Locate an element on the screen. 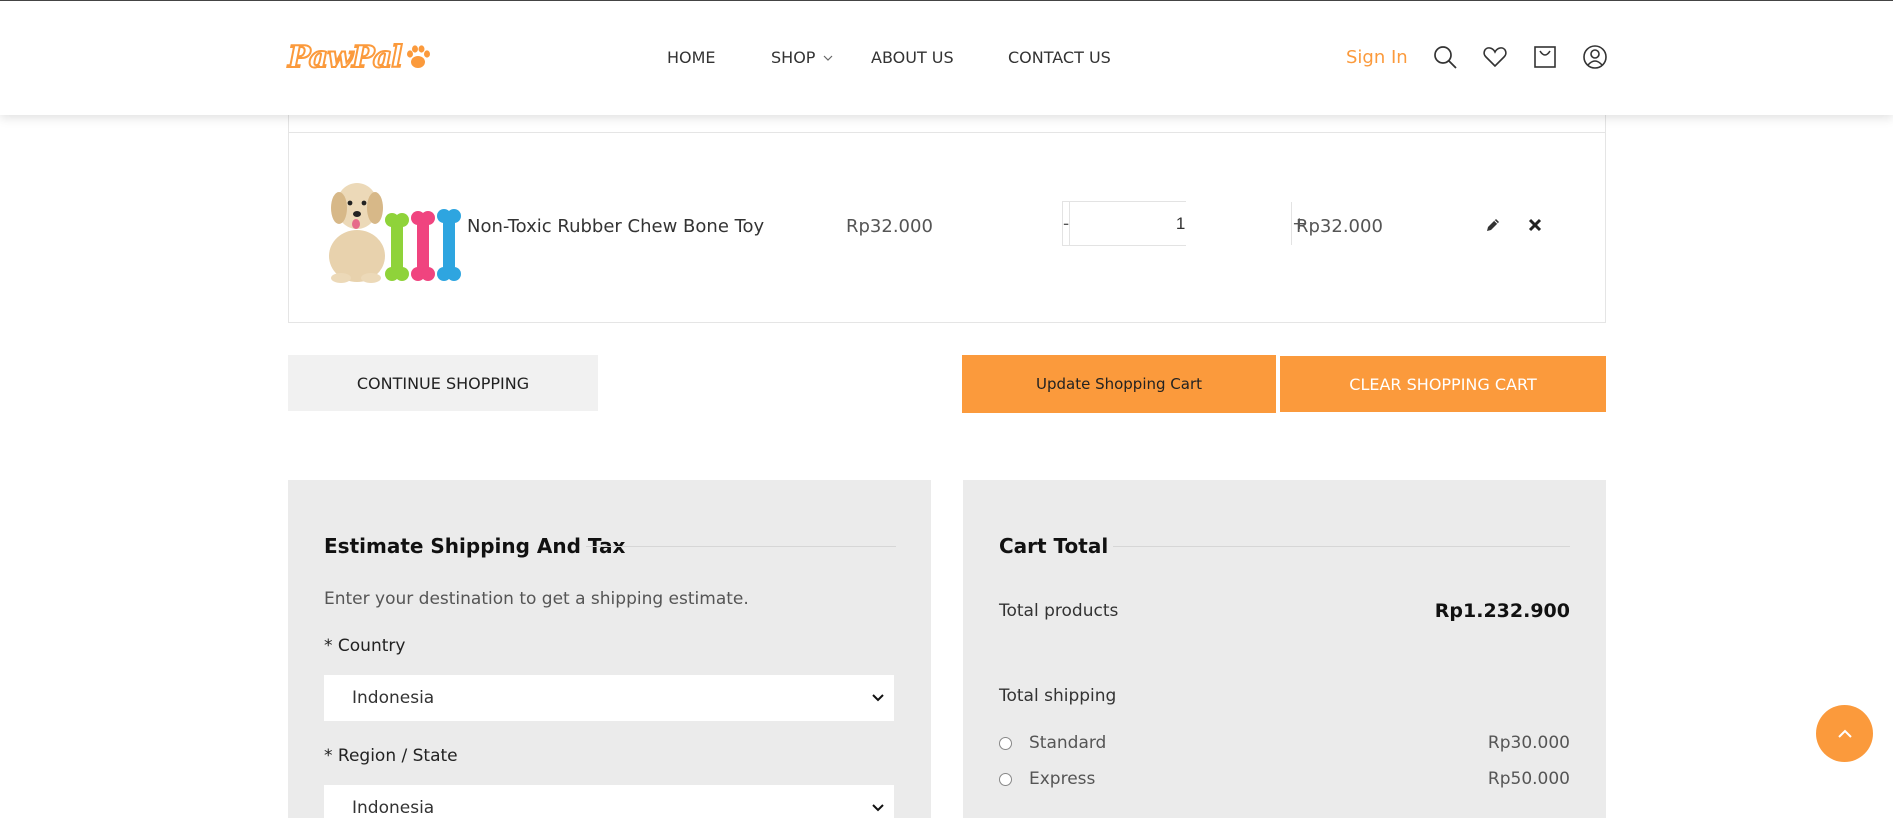  radio-express is located at coordinates (1005, 779).